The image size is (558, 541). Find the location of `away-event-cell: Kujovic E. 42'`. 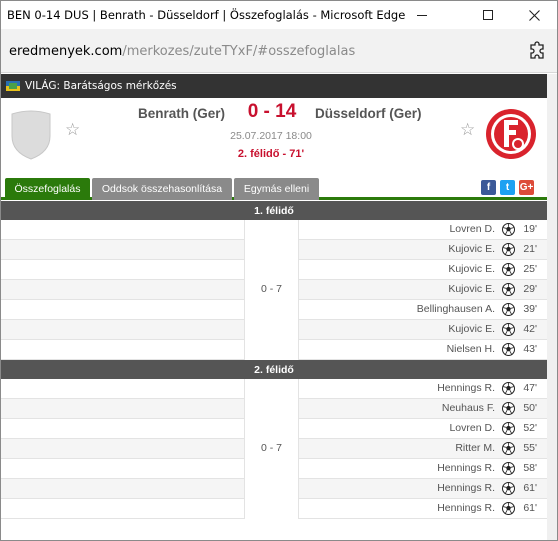

away-event-cell: Kujovic E. 42' is located at coordinates (423, 330).